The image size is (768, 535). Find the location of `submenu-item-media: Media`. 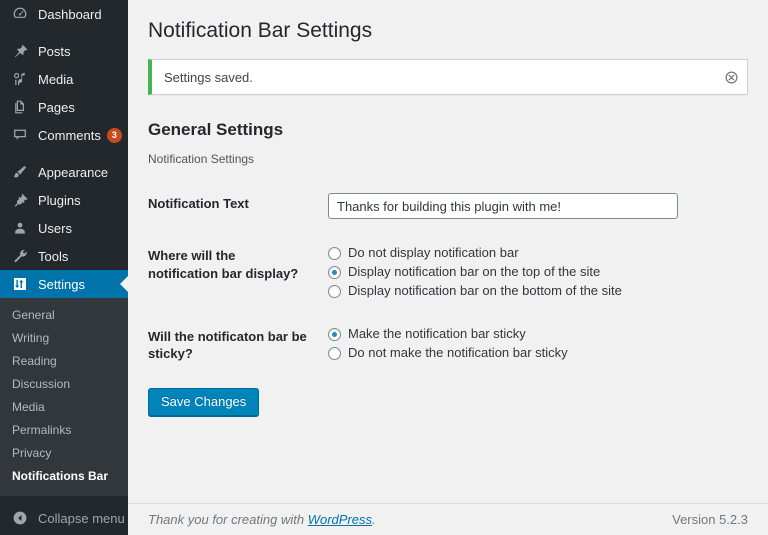

submenu-item-media: Media is located at coordinates (64, 407).